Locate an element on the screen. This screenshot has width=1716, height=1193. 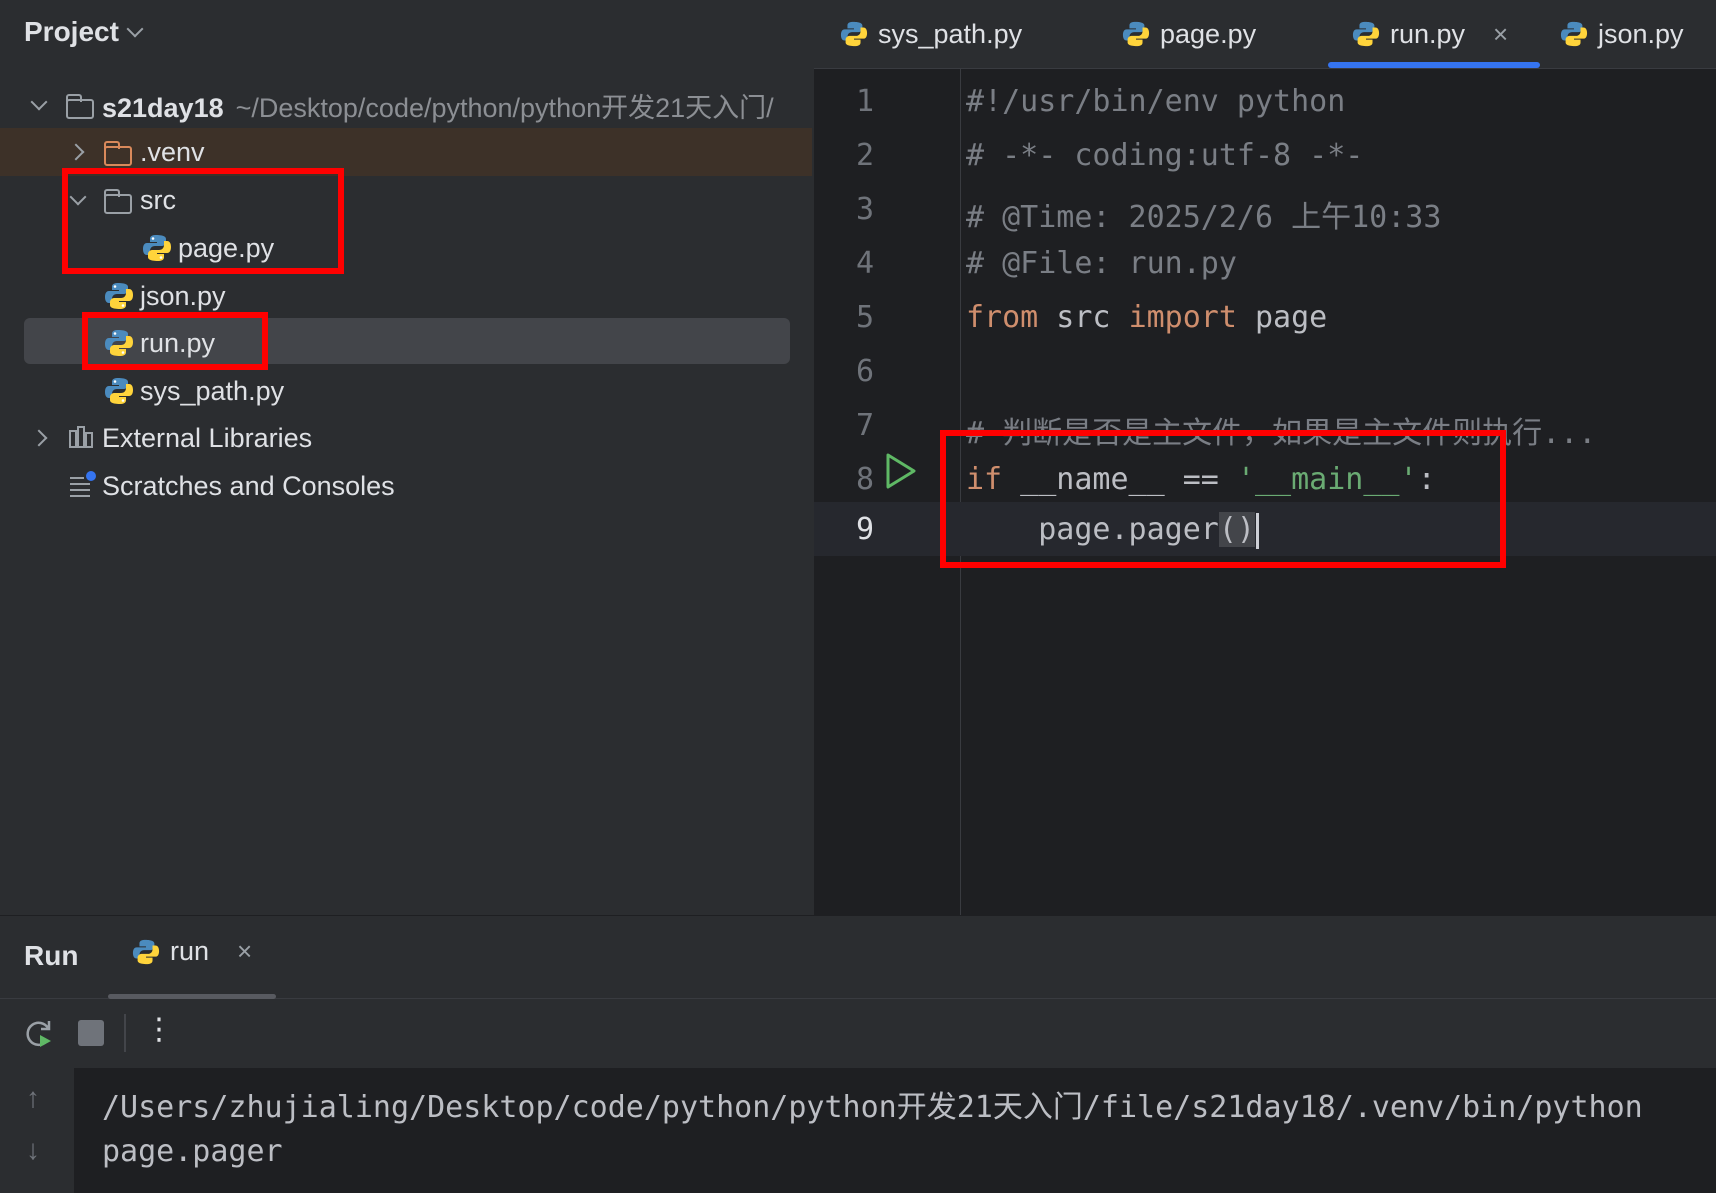
code-line-5: 5 from src import page is located at coordinates (1265, 317).